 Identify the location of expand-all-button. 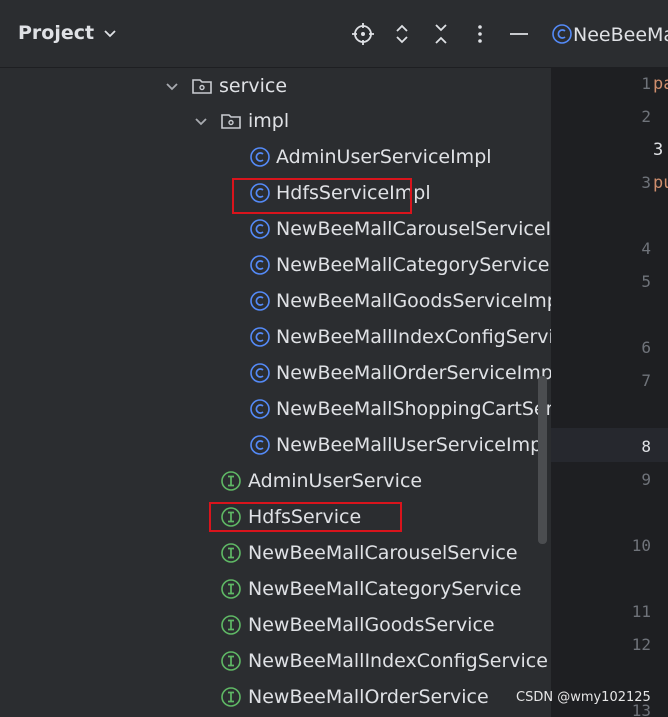
(402, 34).